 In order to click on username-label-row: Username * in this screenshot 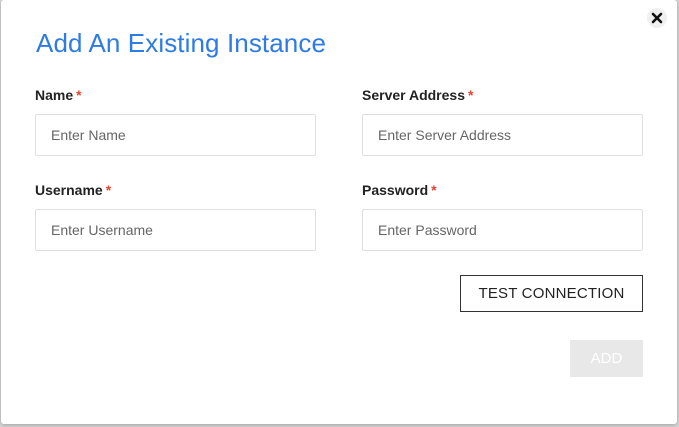, I will do `click(175, 190)`.